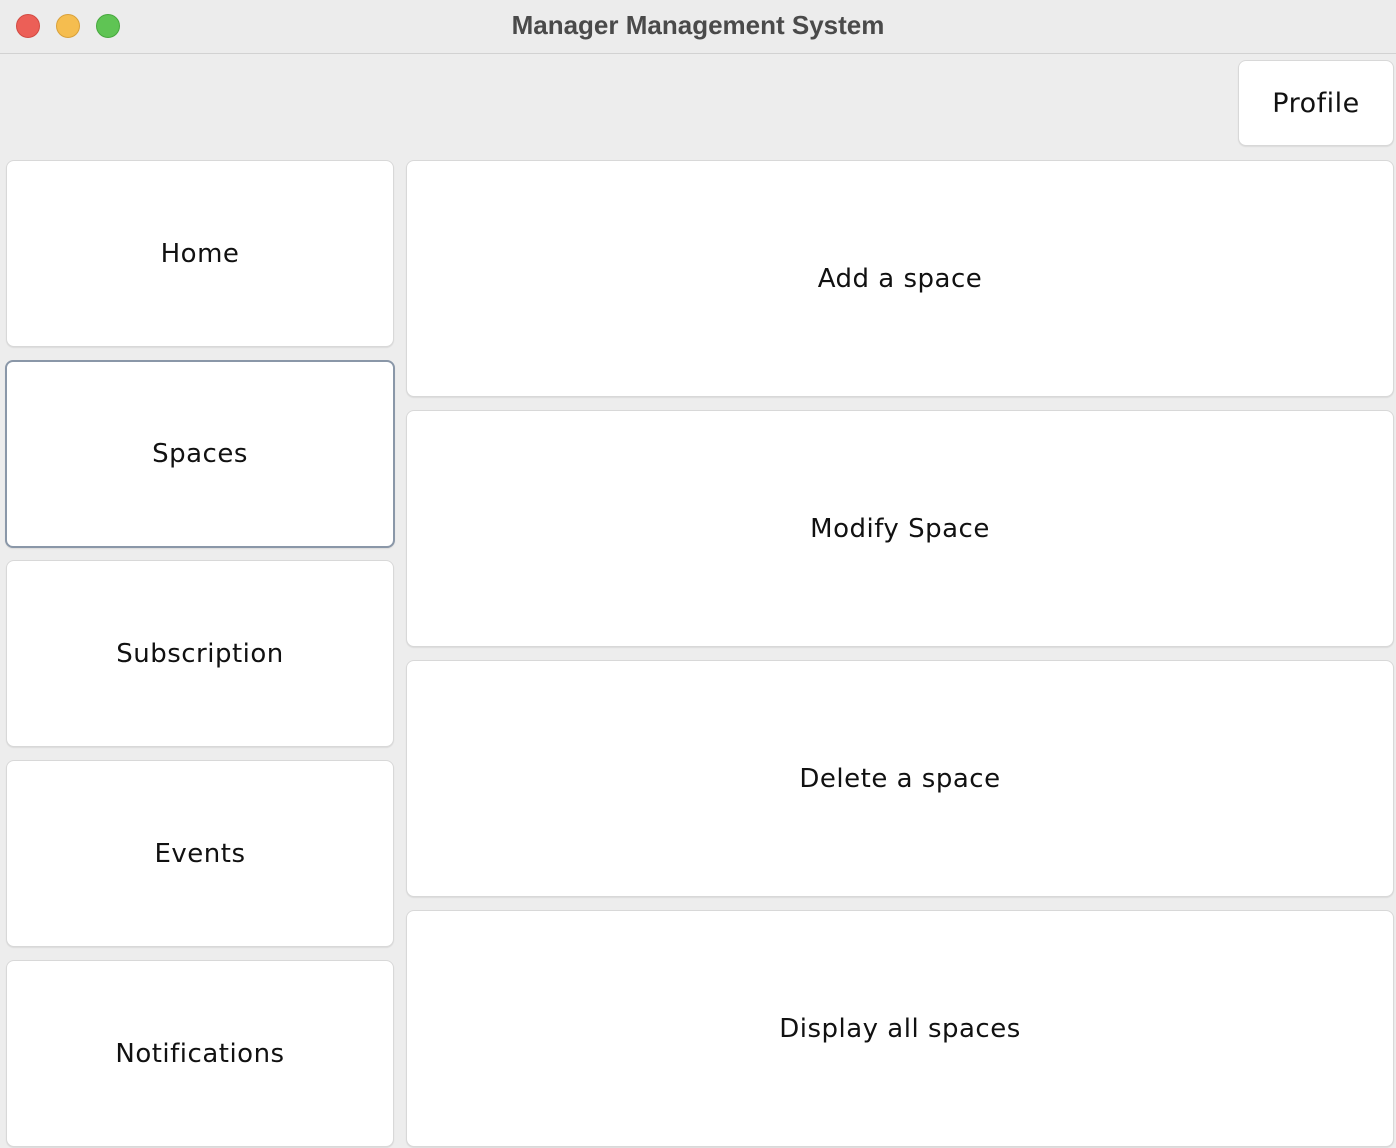 The image size is (1396, 1148). I want to click on profile-button: Profile, so click(1316, 103).